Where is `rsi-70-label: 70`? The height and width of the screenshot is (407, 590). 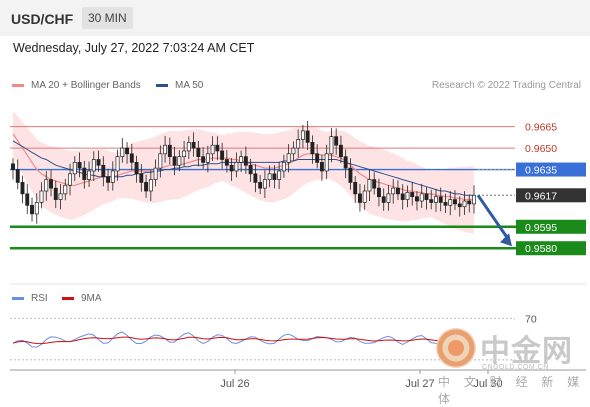 rsi-70-label: 70 is located at coordinates (531, 319).